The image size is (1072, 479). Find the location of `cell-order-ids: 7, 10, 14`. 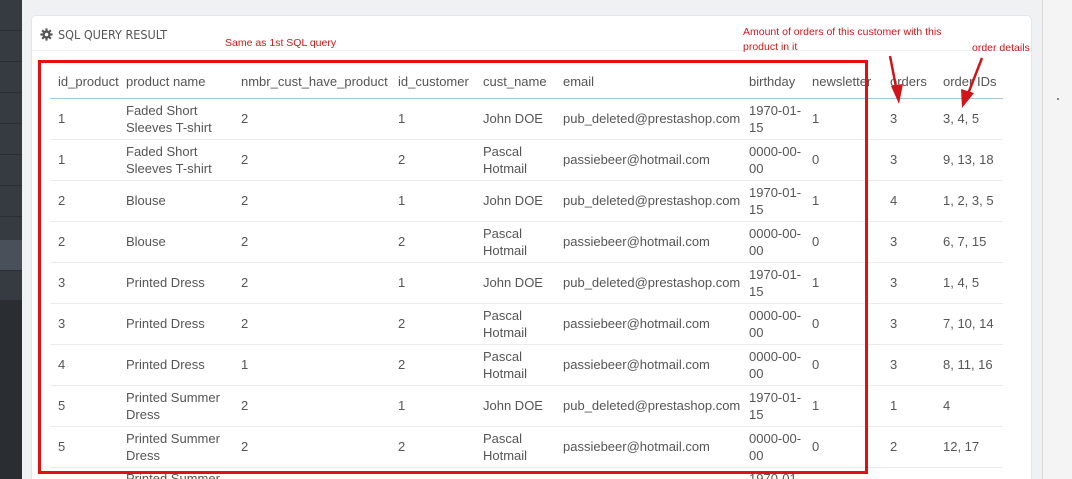

cell-order-ids: 7, 10, 14 is located at coordinates (973, 324).